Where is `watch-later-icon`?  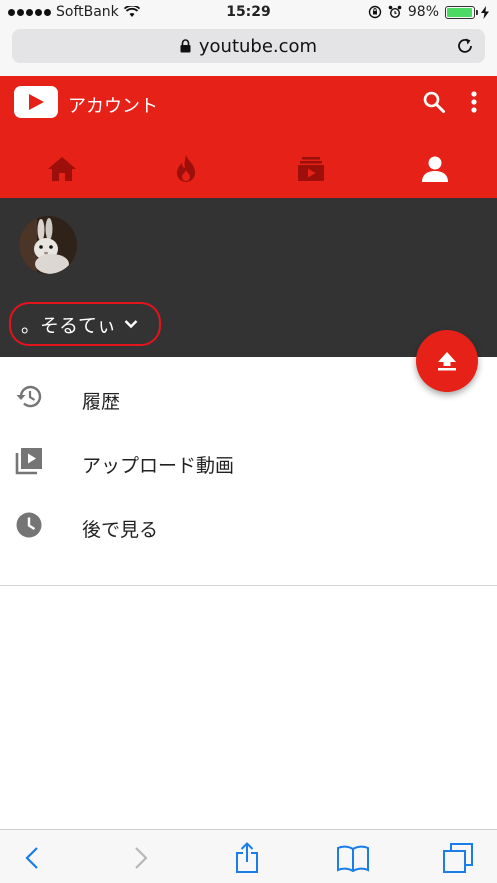 watch-later-icon is located at coordinates (29, 525).